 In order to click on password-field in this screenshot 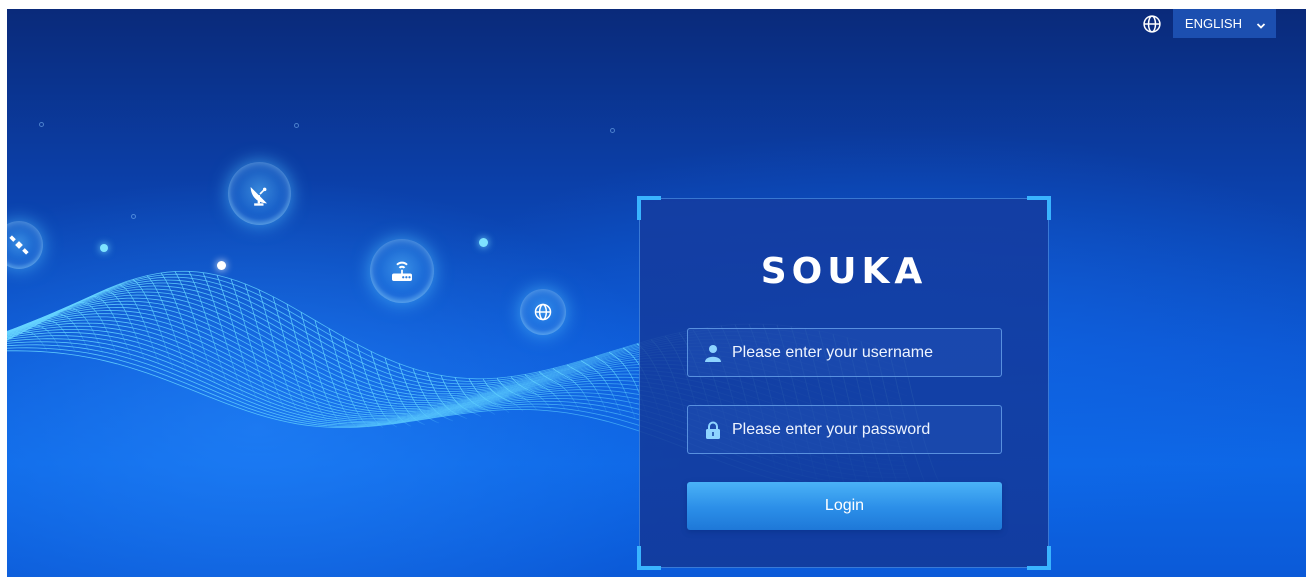, I will do `click(844, 429)`.